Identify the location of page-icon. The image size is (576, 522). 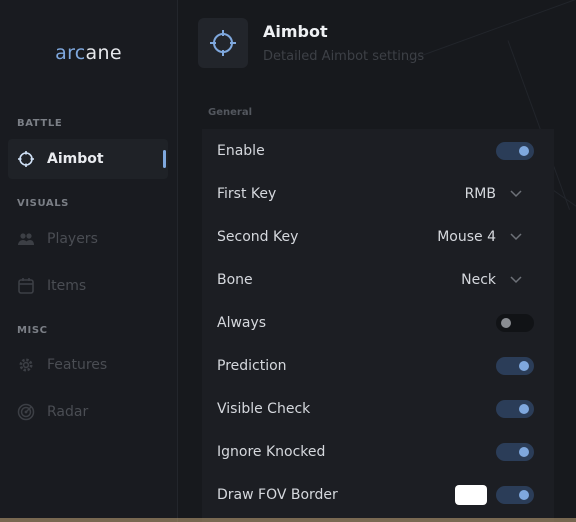
(223, 43).